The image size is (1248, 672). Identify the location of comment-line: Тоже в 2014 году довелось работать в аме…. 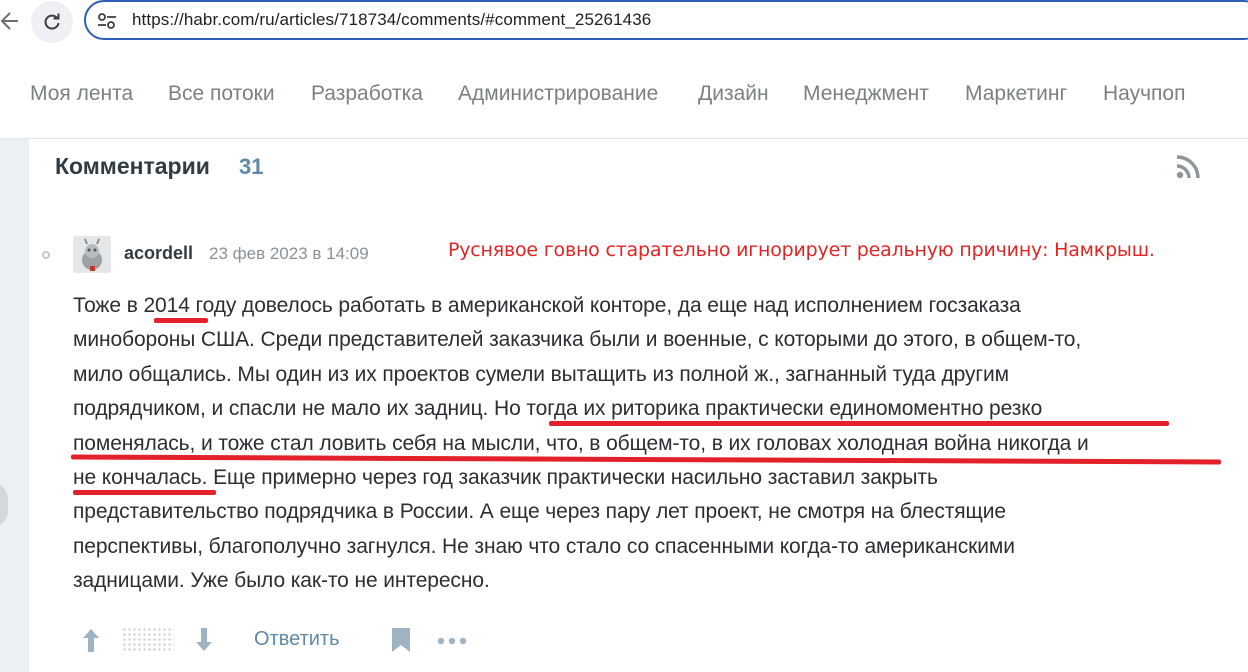
(547, 305).